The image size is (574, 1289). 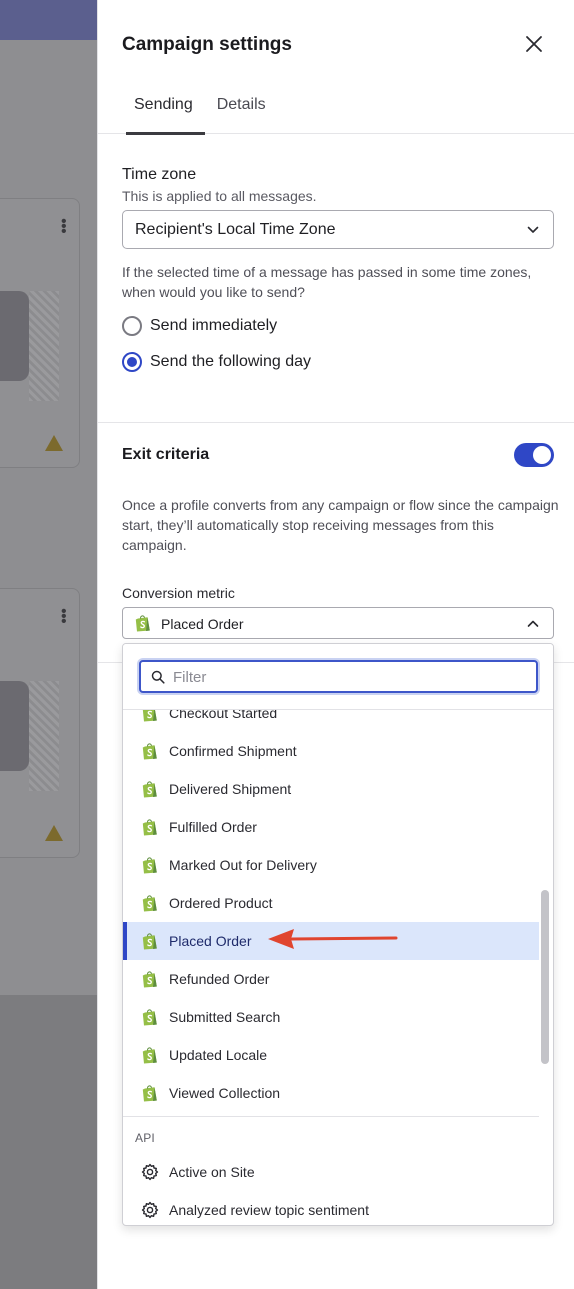 What do you see at coordinates (213, 827) in the screenshot?
I see `list-item-label: Fulfilled Order` at bounding box center [213, 827].